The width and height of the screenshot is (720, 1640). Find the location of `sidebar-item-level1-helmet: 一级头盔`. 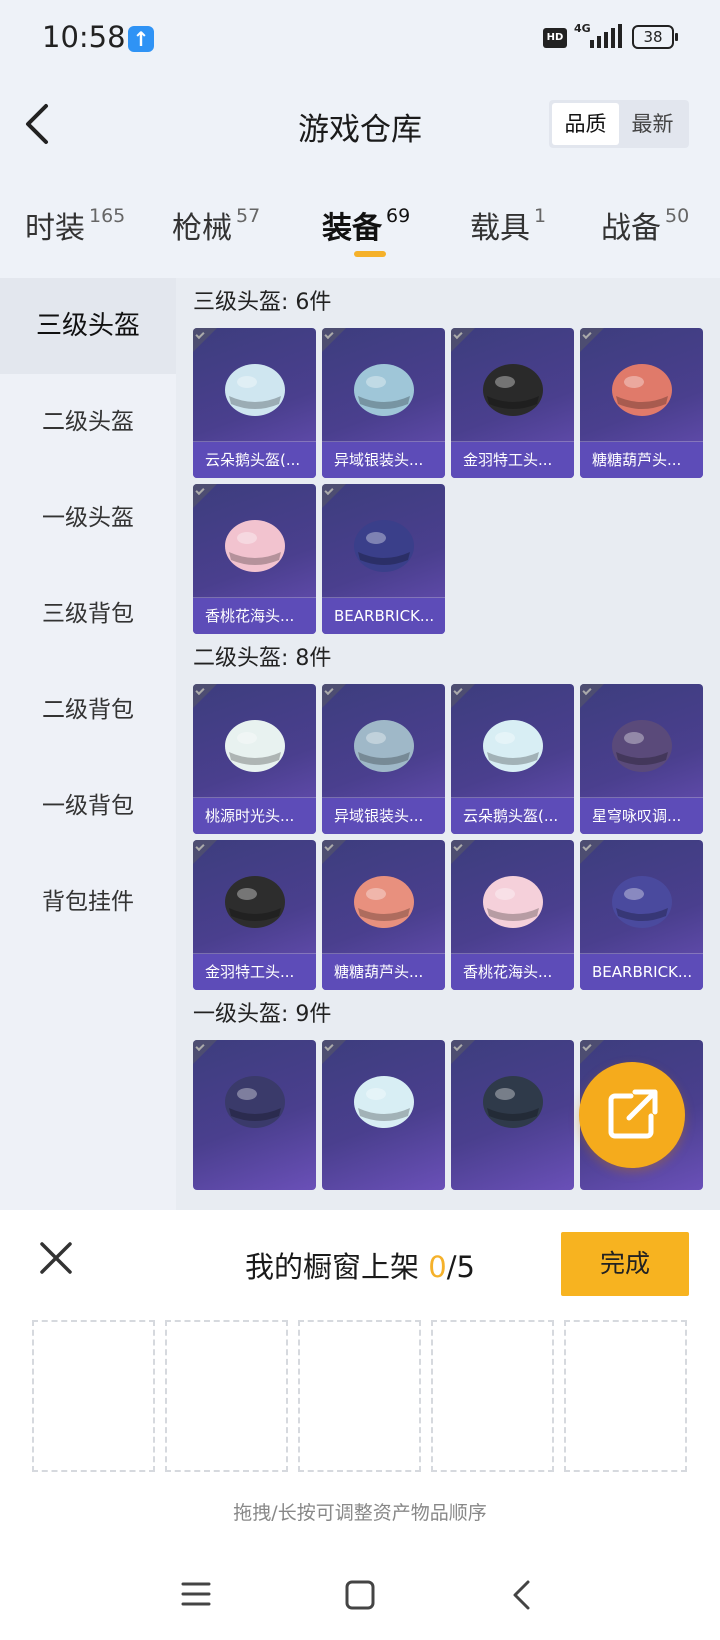

sidebar-item-level1-helmet: 一级头盔 is located at coordinates (88, 518).